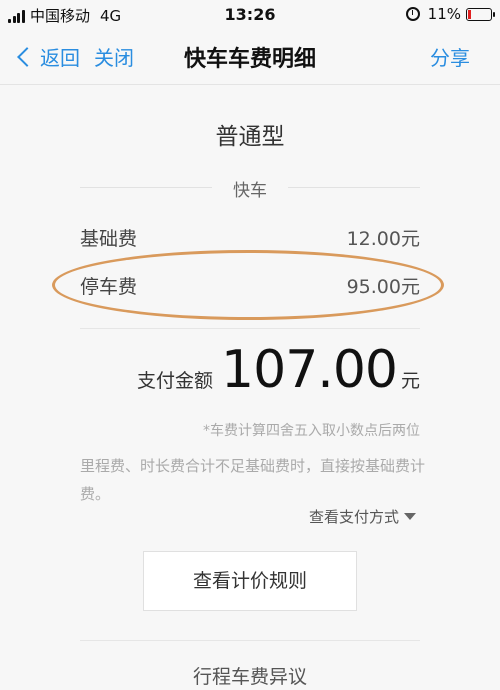 Image resolution: width=500 pixels, height=690 pixels. I want to click on share-button: 分享, so click(450, 56).